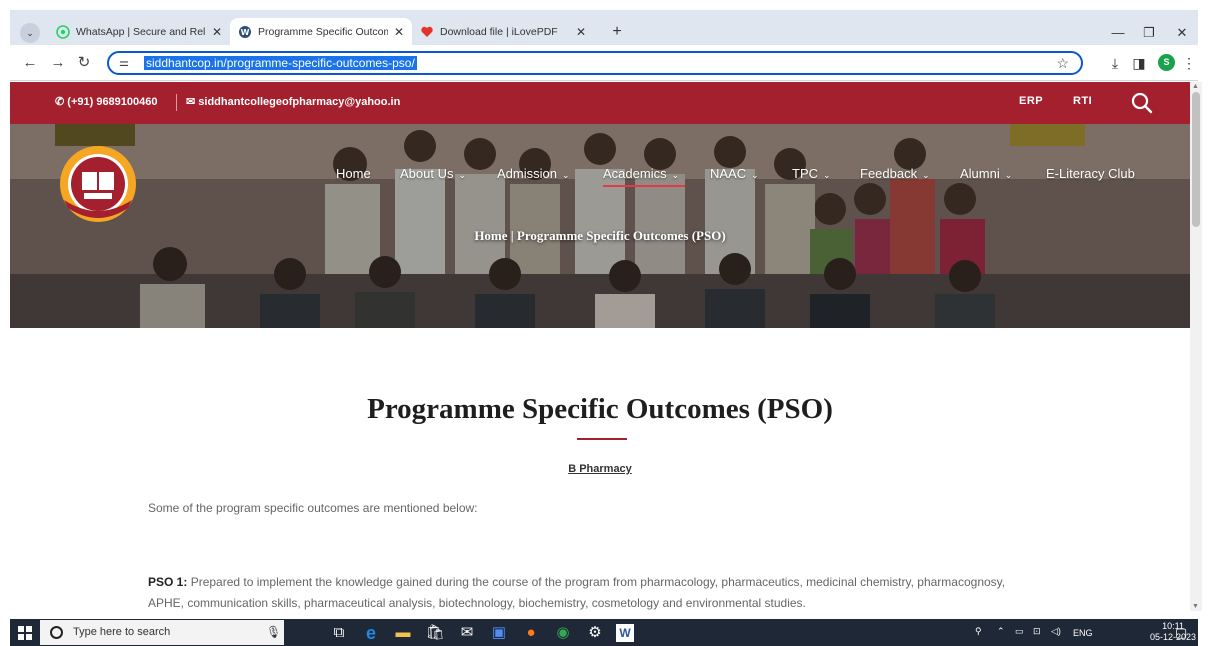 Image resolution: width=1208 pixels, height=646 pixels. I want to click on language-indicator: ENG, so click(1083, 633).